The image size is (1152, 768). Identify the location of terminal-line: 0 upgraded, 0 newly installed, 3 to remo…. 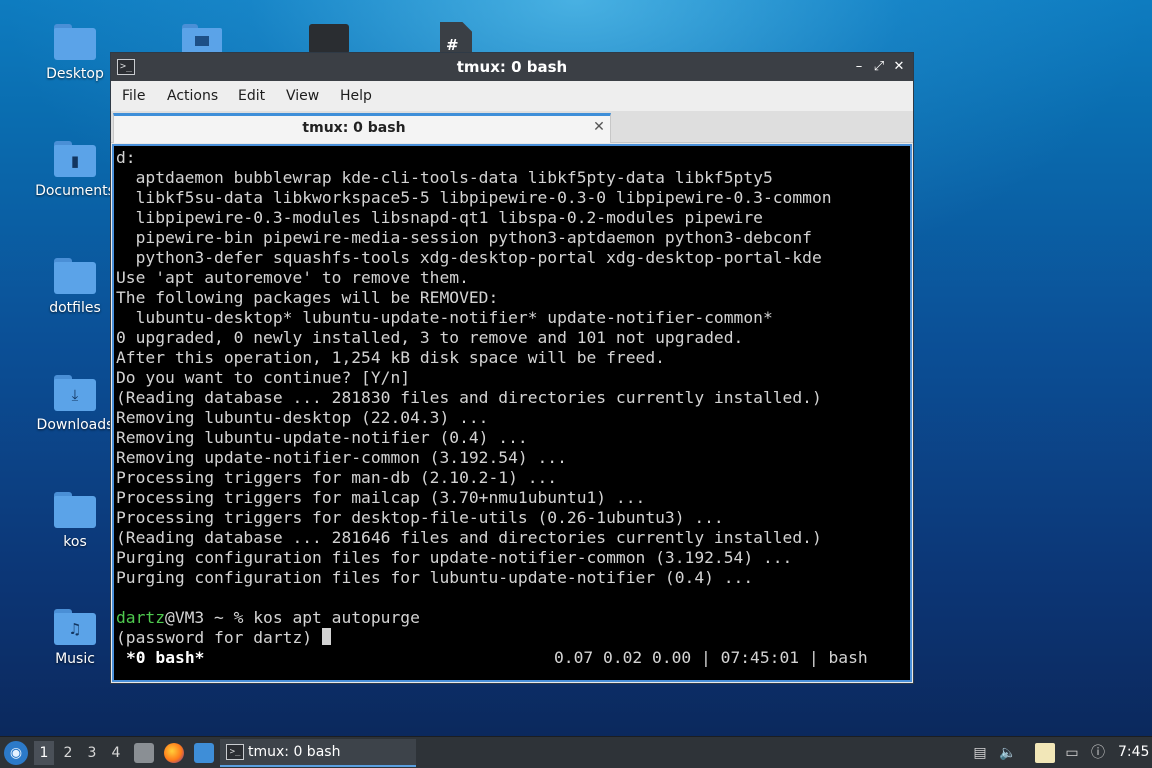
(430, 337).